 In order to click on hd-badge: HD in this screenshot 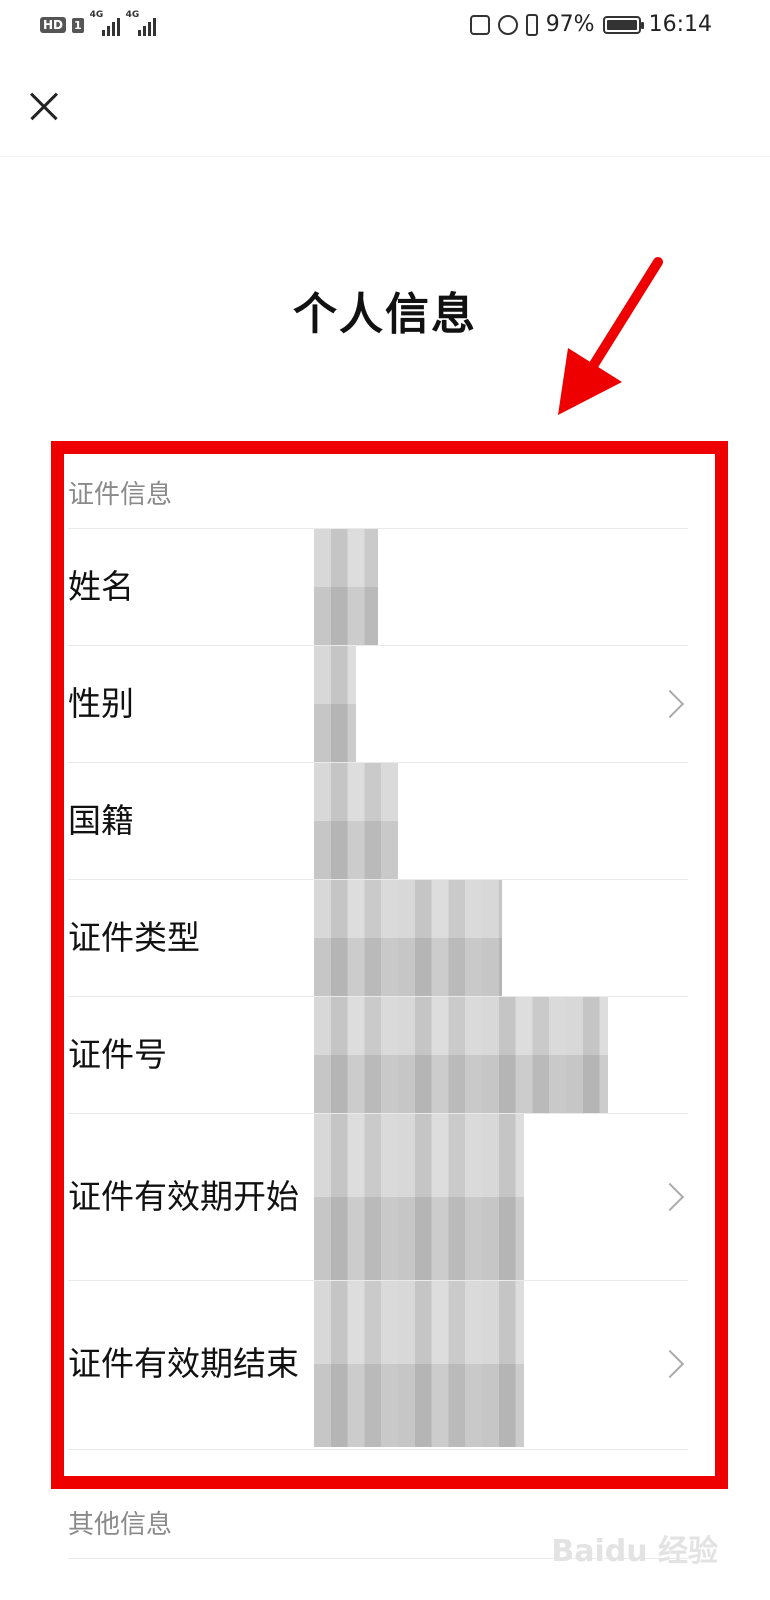, I will do `click(53, 25)`.